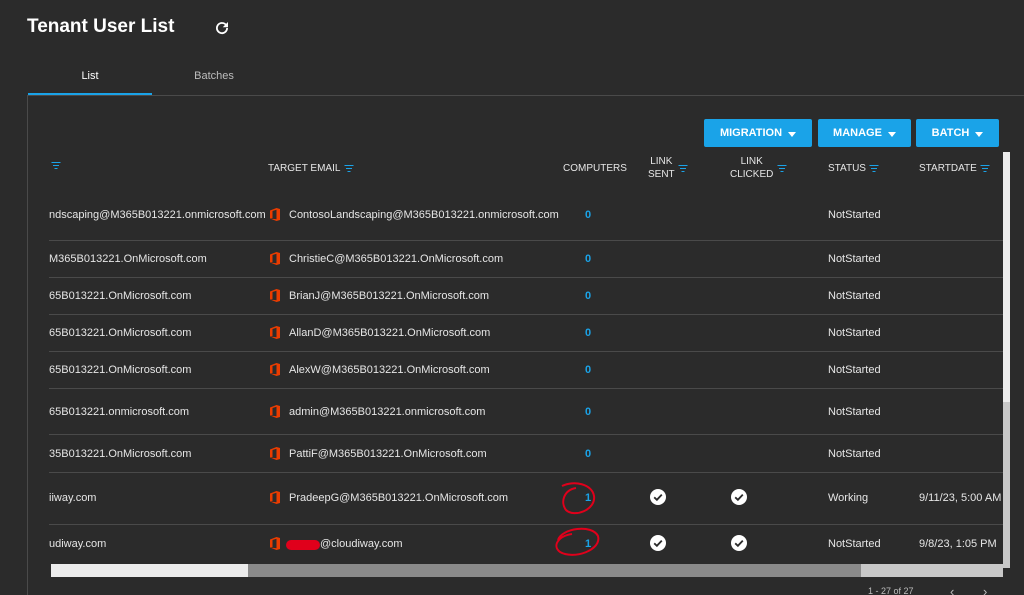 The image size is (1024, 595). I want to click on page-title: Tenant User List, so click(101, 26).